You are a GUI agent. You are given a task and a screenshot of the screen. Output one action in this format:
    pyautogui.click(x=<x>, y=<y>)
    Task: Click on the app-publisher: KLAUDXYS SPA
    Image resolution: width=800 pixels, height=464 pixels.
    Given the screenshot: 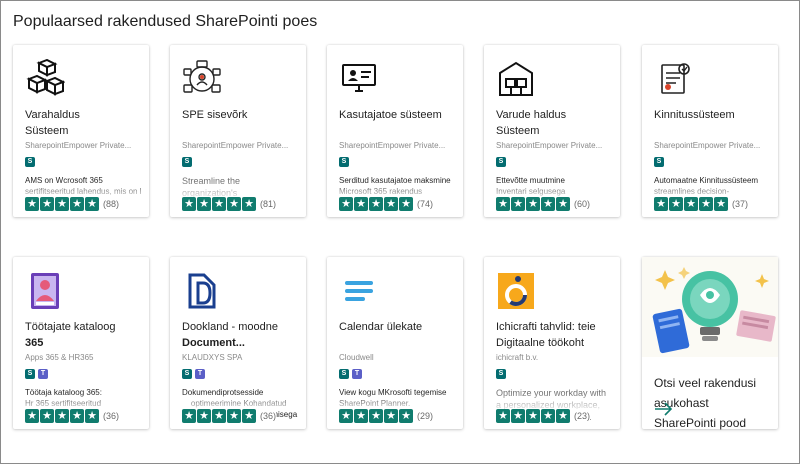 What is the action you would take?
    pyautogui.click(x=212, y=357)
    